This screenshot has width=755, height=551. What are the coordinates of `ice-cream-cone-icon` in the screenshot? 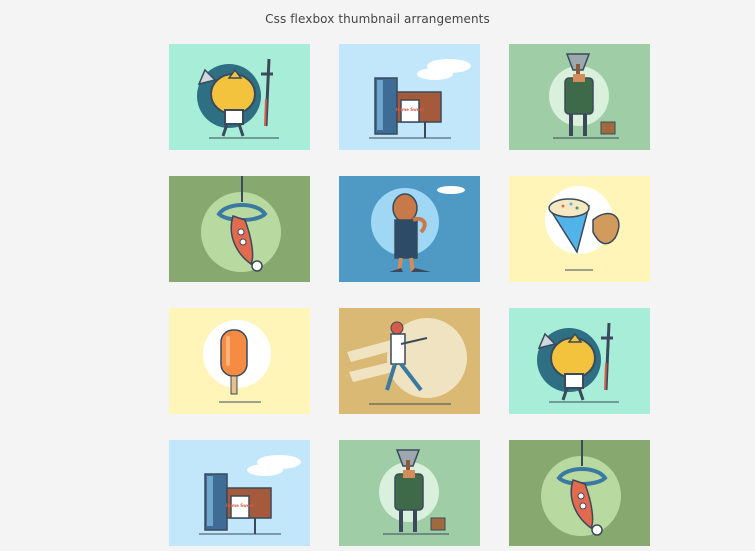 It's located at (579, 229).